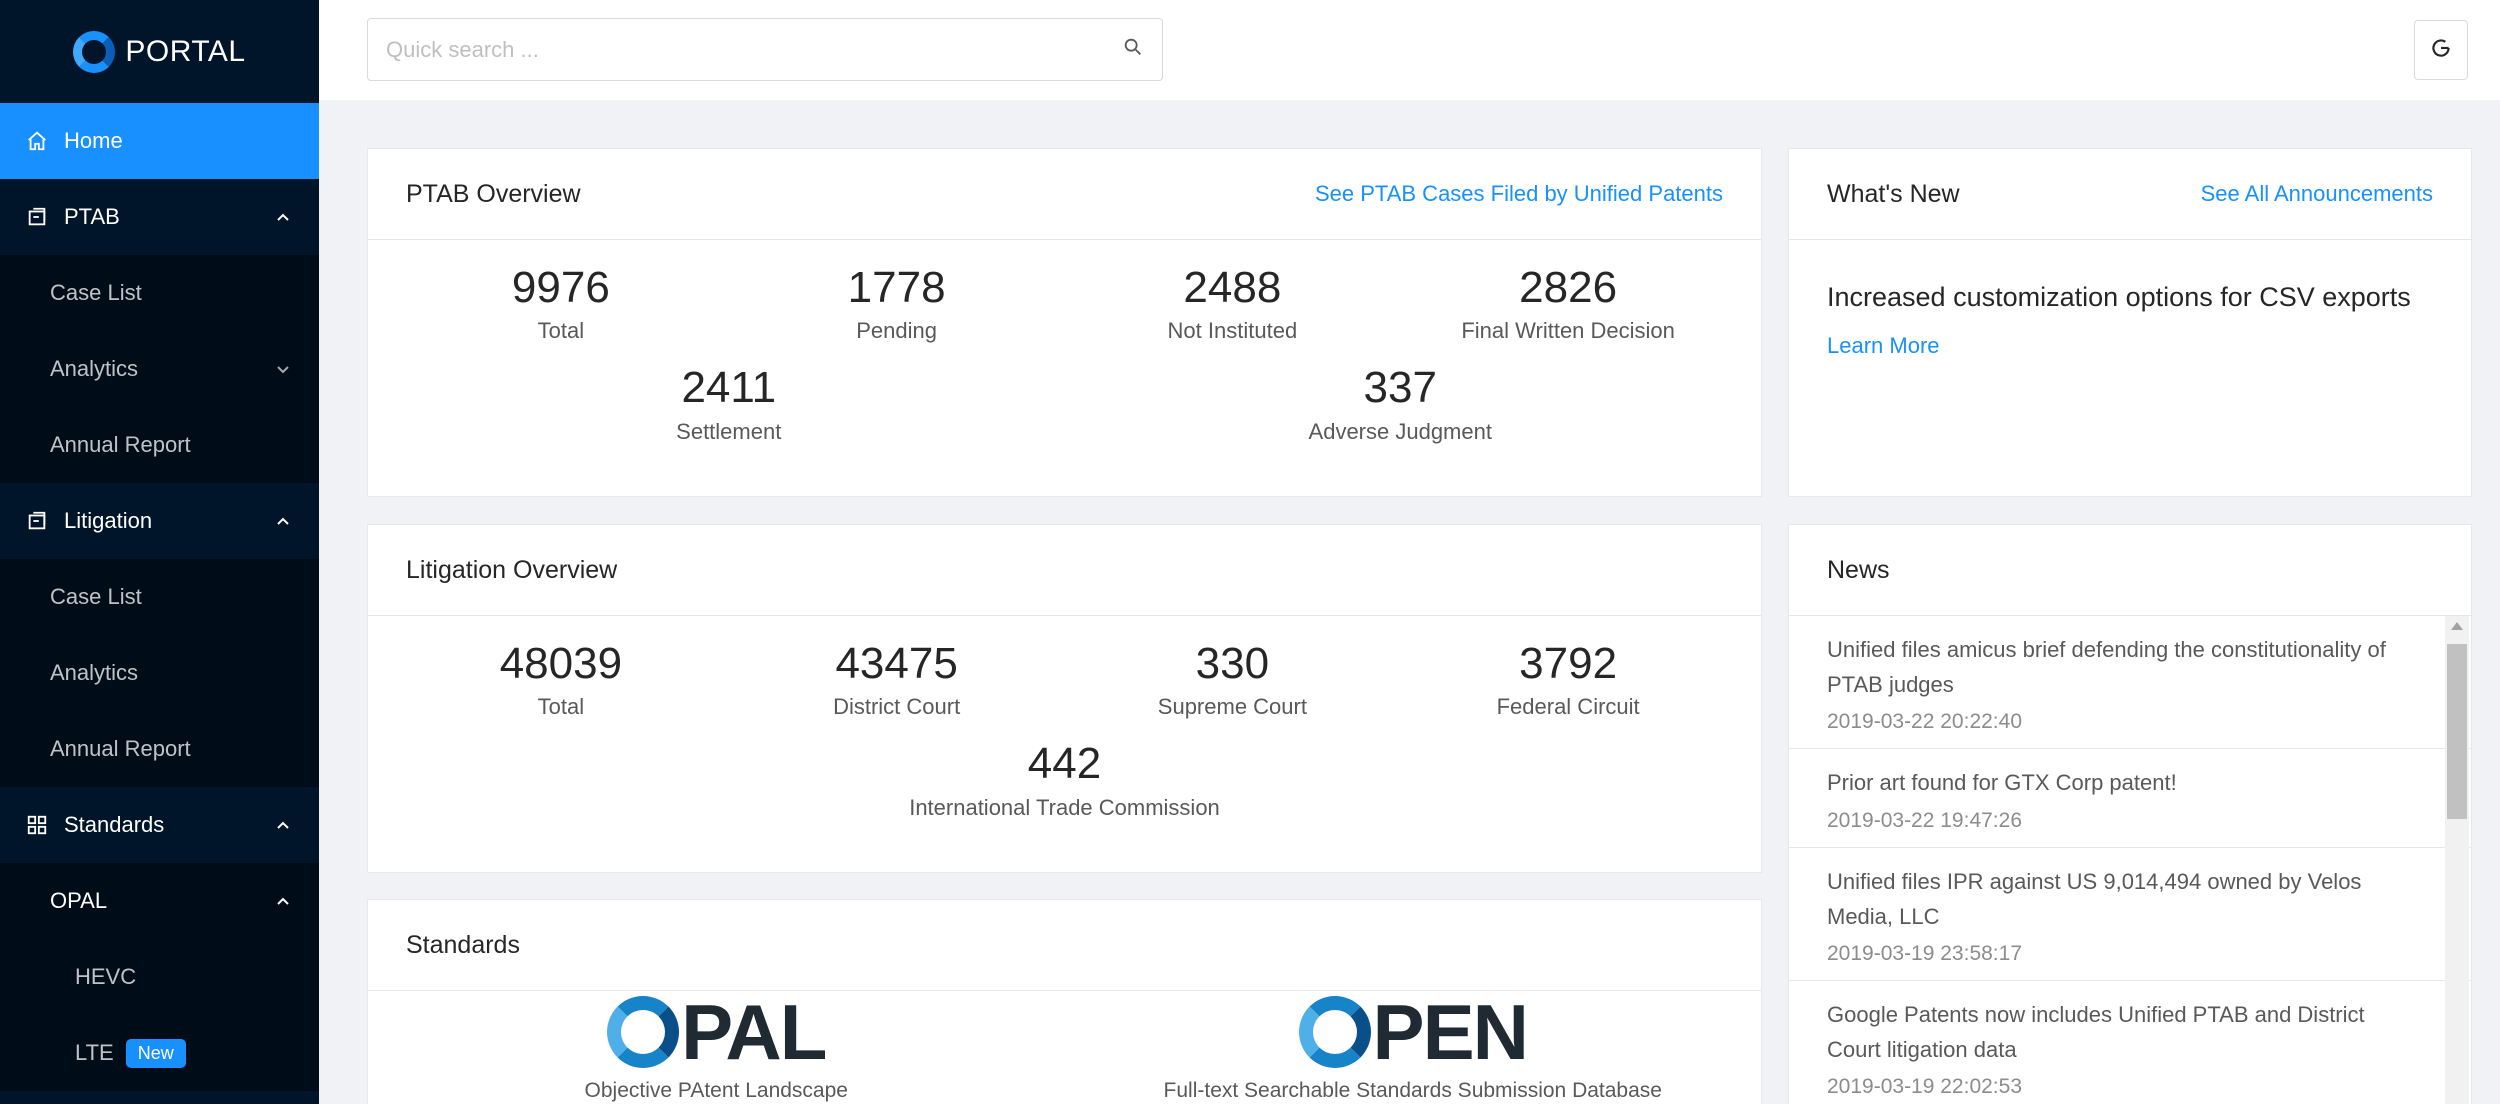  Describe the element at coordinates (2457, 626) in the screenshot. I see `scroll-up-icon` at that location.